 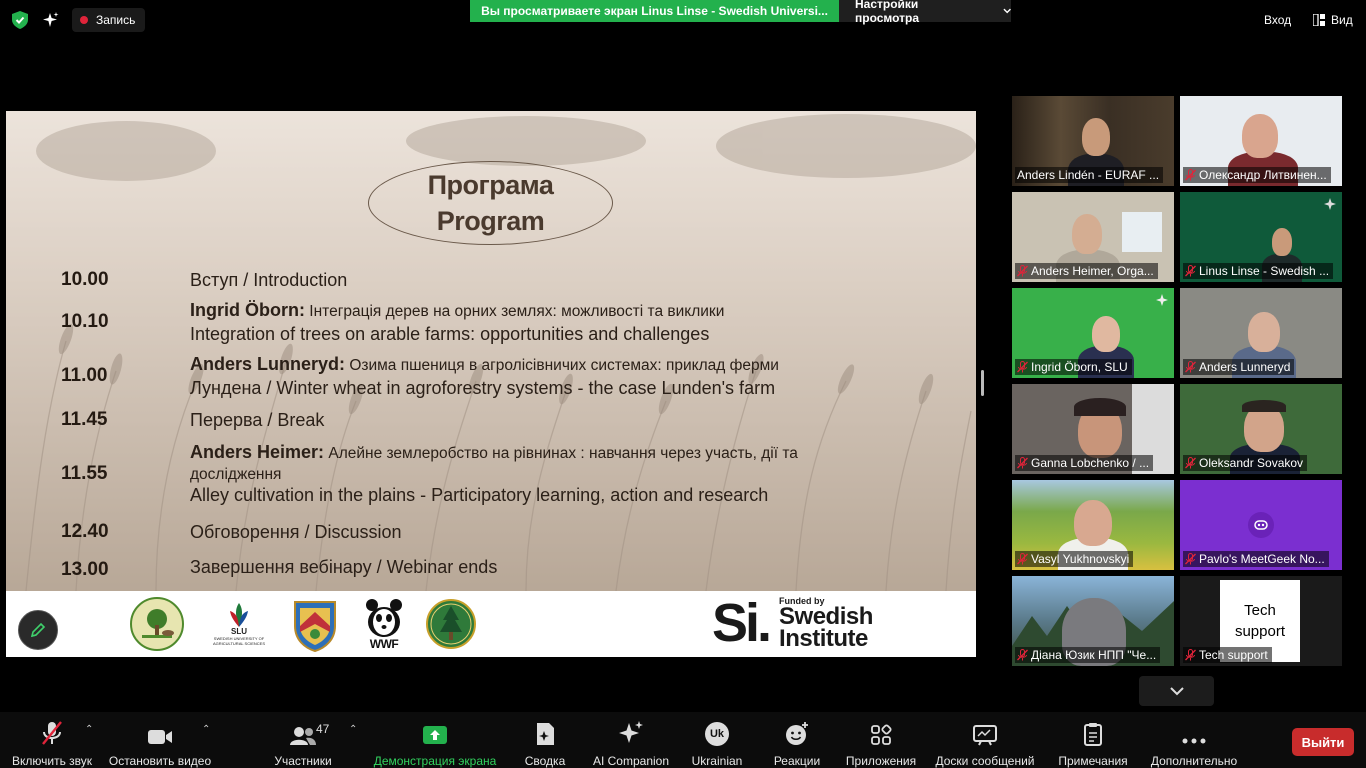 I want to click on program-item-text: Завершення вебінару / Webinar ends, so click(x=344, y=567).